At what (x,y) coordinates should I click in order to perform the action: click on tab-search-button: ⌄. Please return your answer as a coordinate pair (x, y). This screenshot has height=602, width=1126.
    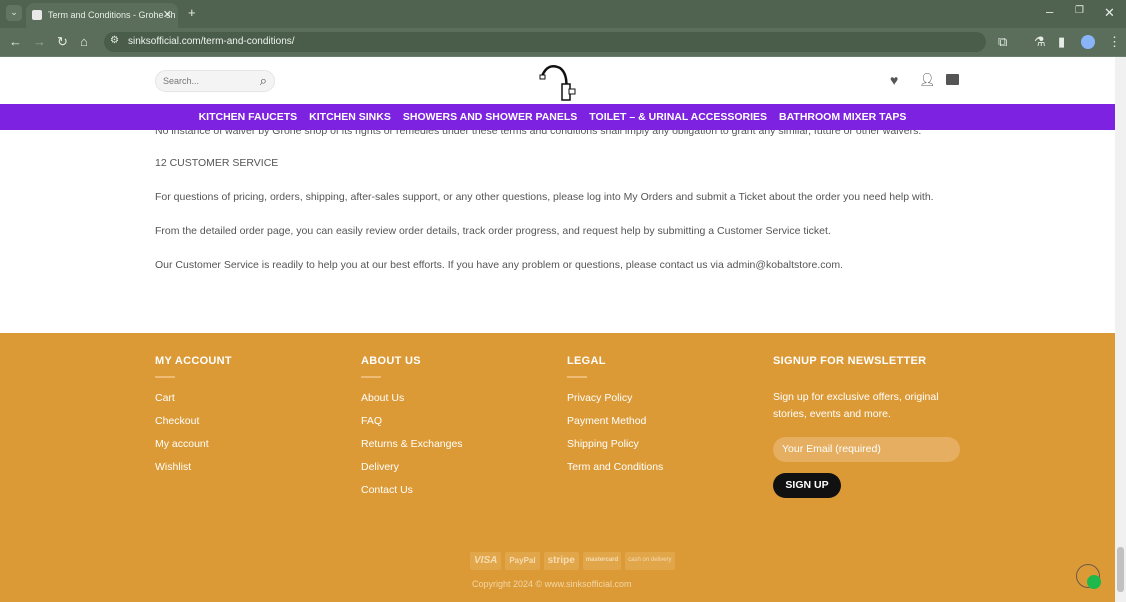
    Looking at the image, I should click on (14, 13).